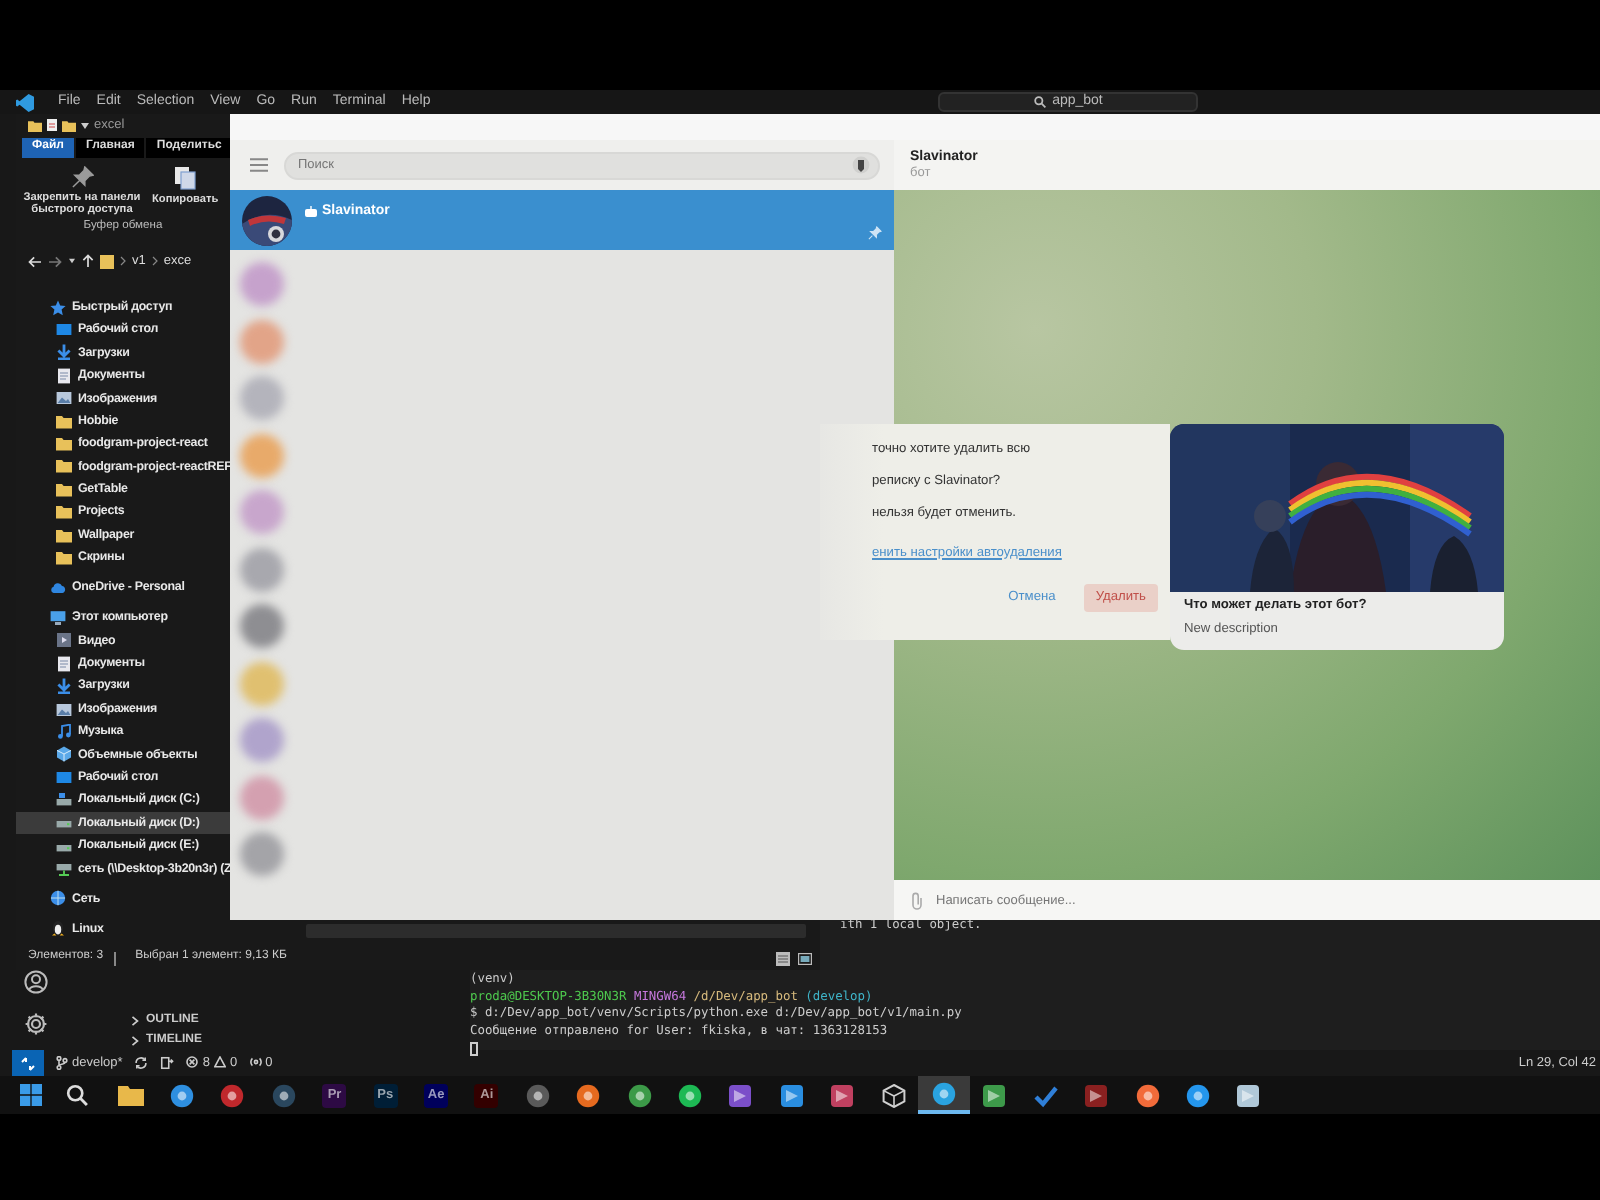  What do you see at coordinates (64, 754) in the screenshot?
I see `cube-icon` at bounding box center [64, 754].